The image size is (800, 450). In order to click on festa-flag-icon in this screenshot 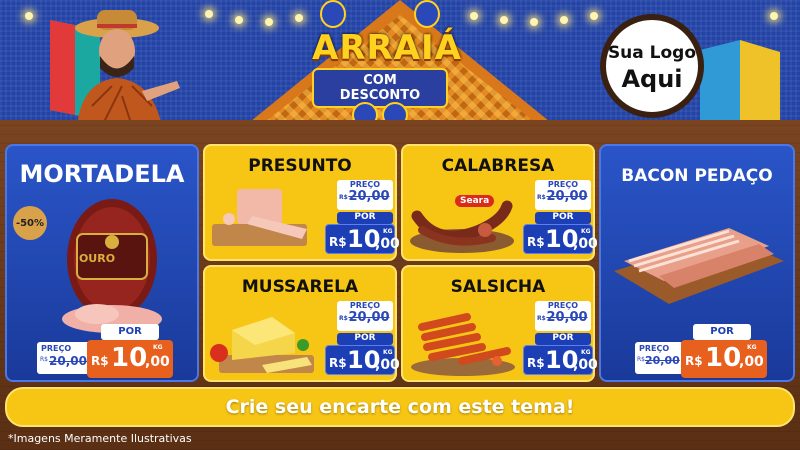, I will do `click(740, 85)`.